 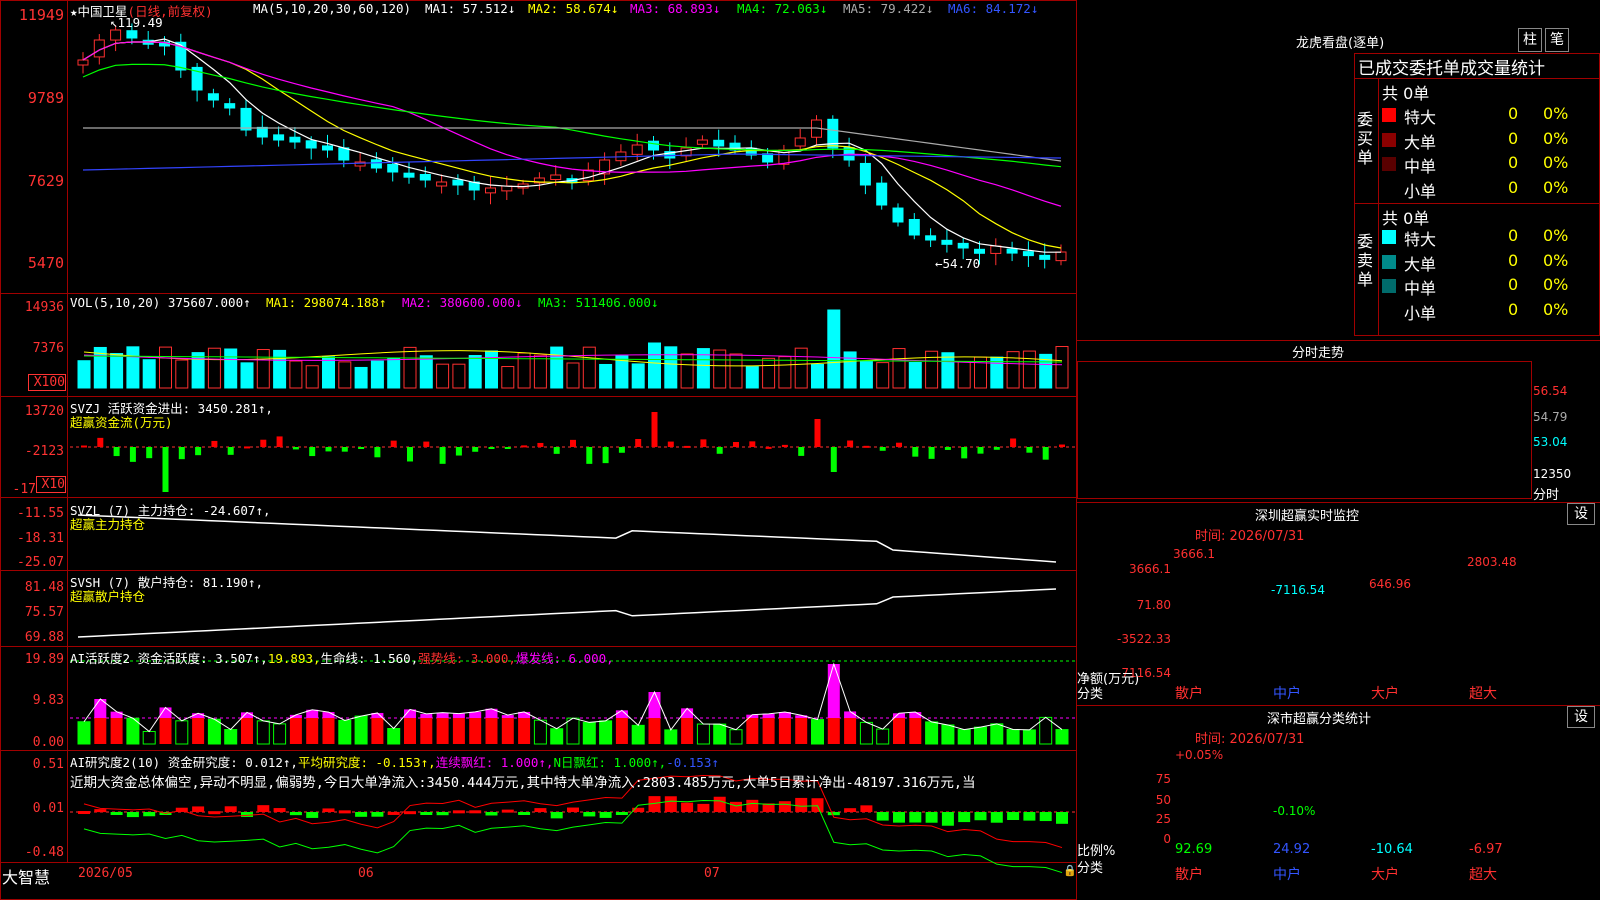 I want to click on bar-mode-button: 柱, so click(x=1530, y=40).